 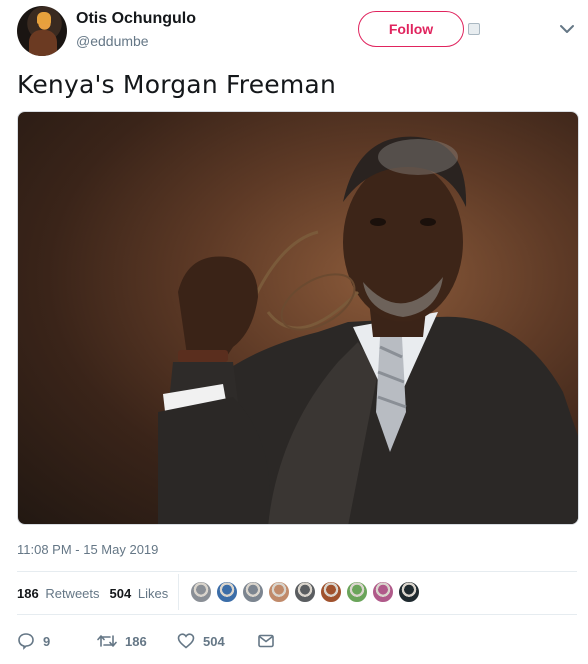 What do you see at coordinates (176, 84) in the screenshot?
I see `tweet-text: Kenya's Morgan Freeman` at bounding box center [176, 84].